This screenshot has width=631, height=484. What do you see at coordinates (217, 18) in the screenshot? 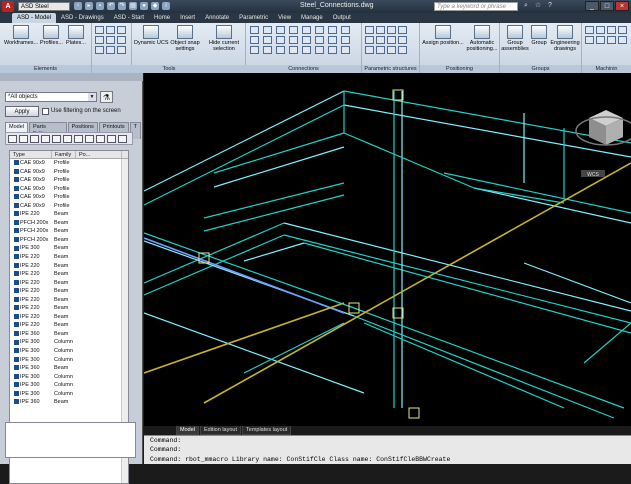
I see `tab-annotate: Annotate` at bounding box center [217, 18].